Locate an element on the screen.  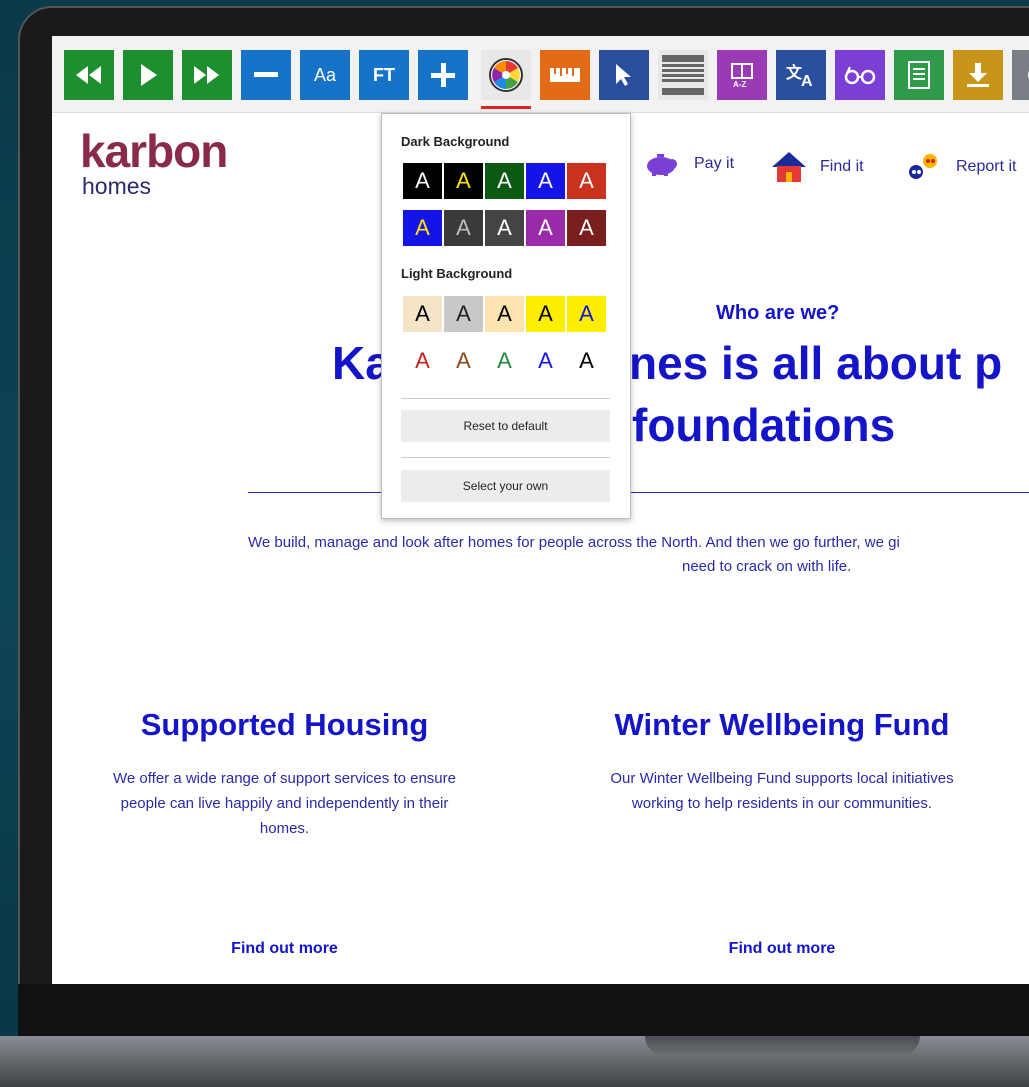
card-title-winter-wellbeing: Winter Wellbeing Fund is located at coordinates (782, 724).